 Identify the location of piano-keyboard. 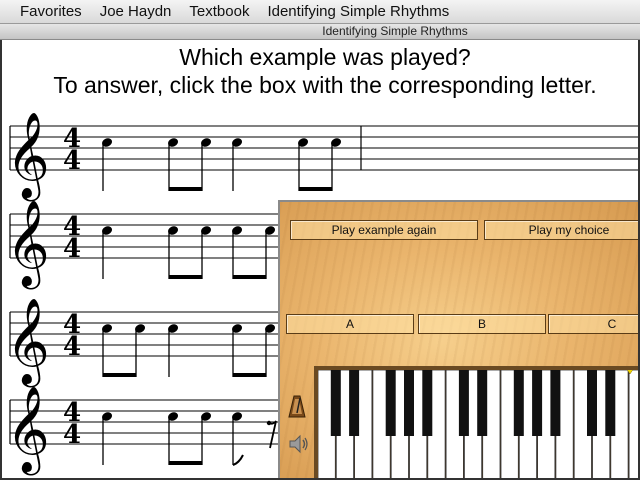
(479, 425).